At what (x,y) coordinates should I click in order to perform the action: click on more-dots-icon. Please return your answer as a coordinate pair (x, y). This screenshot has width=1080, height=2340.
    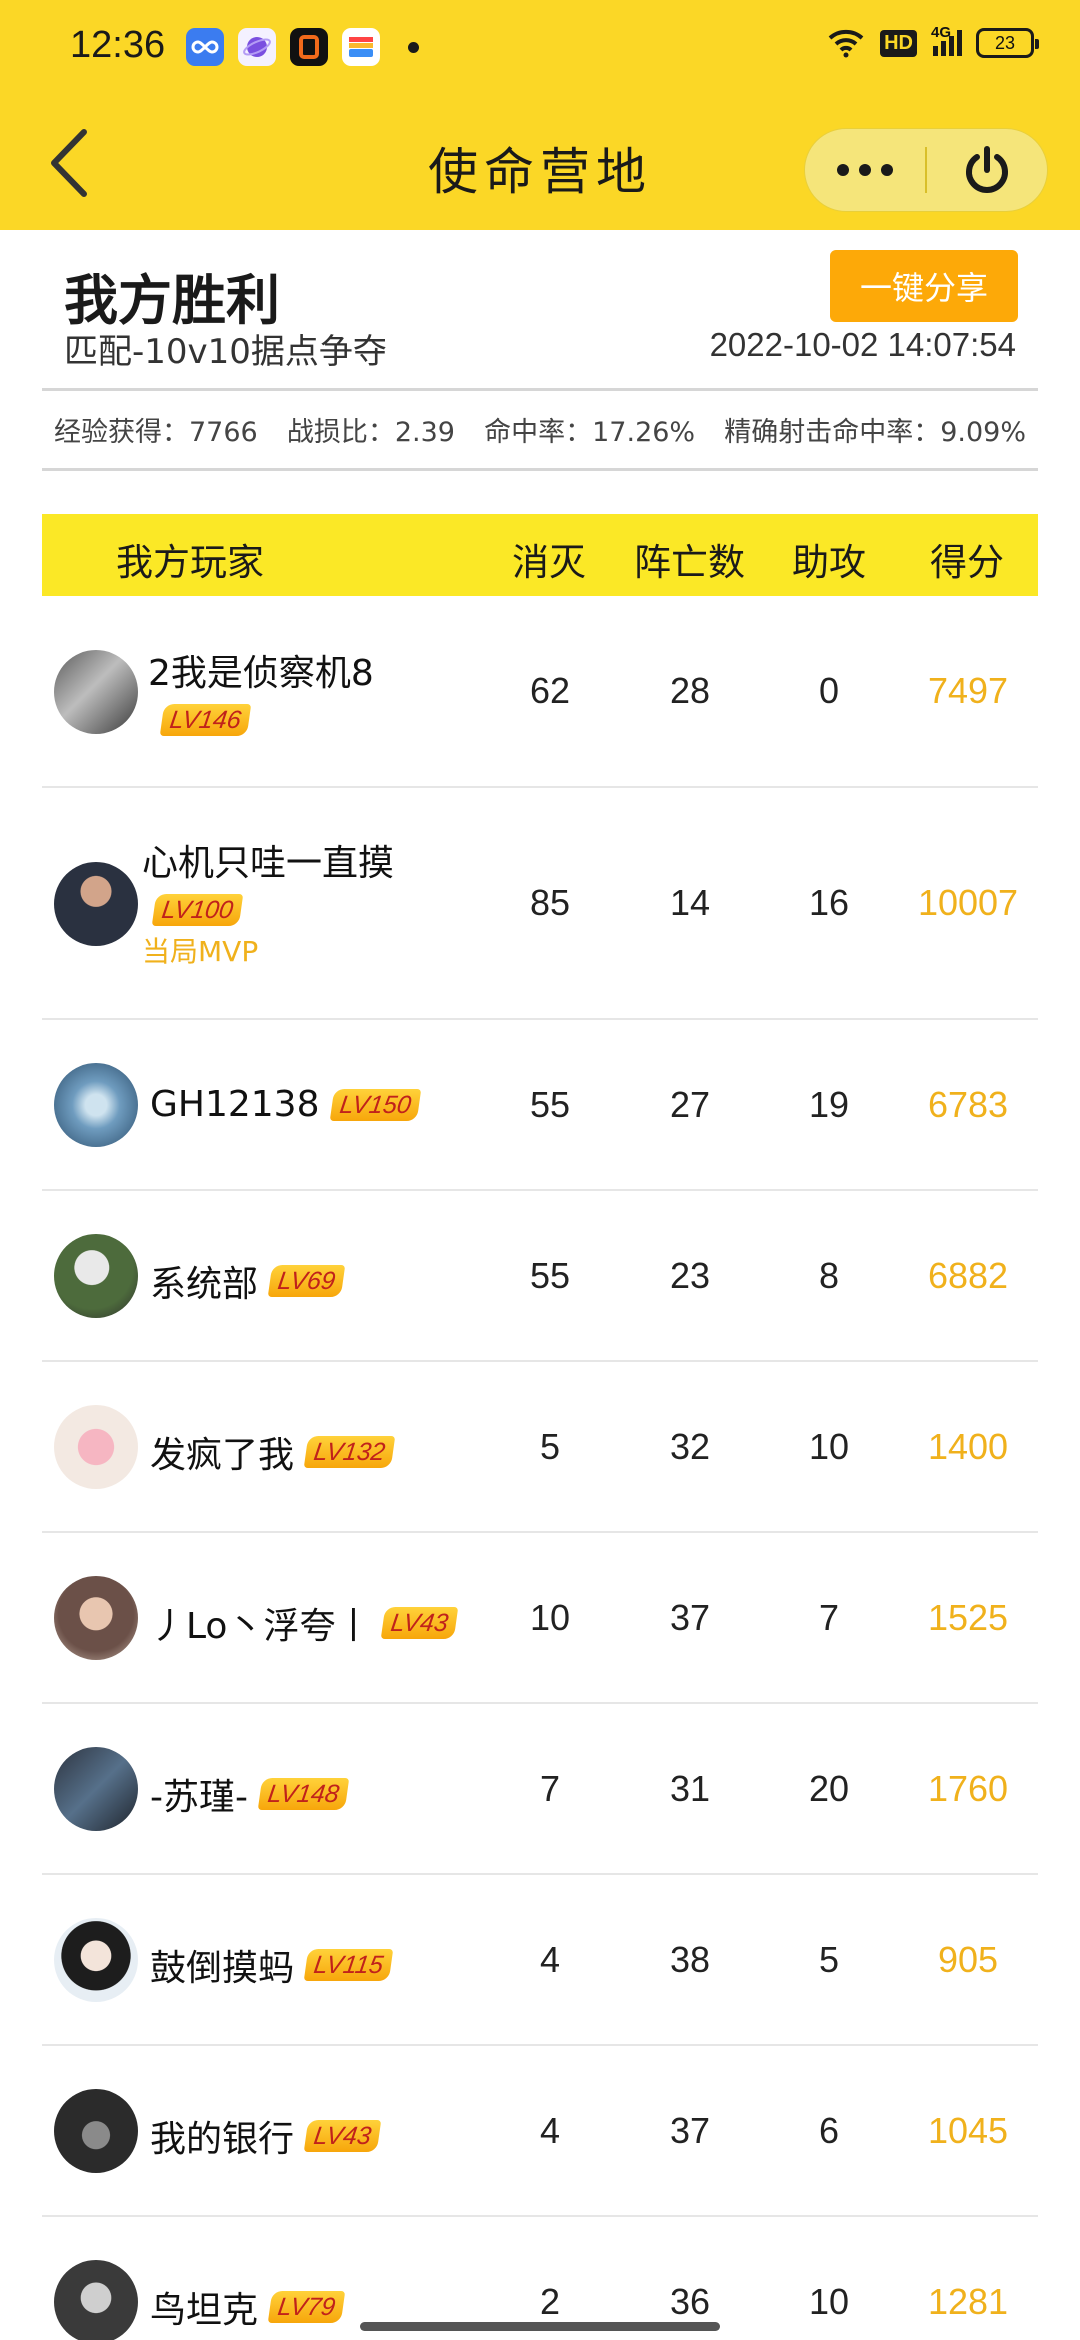
    Looking at the image, I should click on (865, 170).